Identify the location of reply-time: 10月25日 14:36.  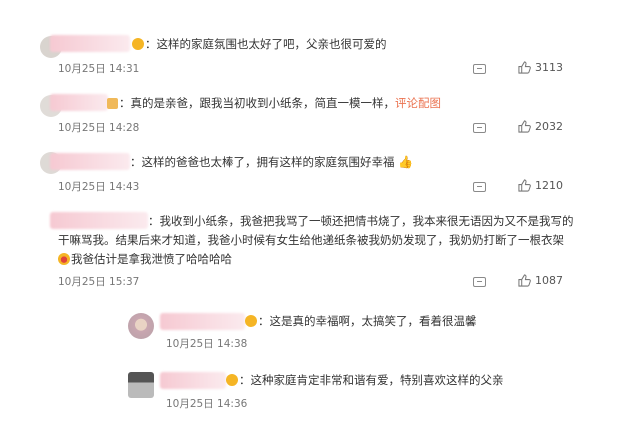
(207, 404).